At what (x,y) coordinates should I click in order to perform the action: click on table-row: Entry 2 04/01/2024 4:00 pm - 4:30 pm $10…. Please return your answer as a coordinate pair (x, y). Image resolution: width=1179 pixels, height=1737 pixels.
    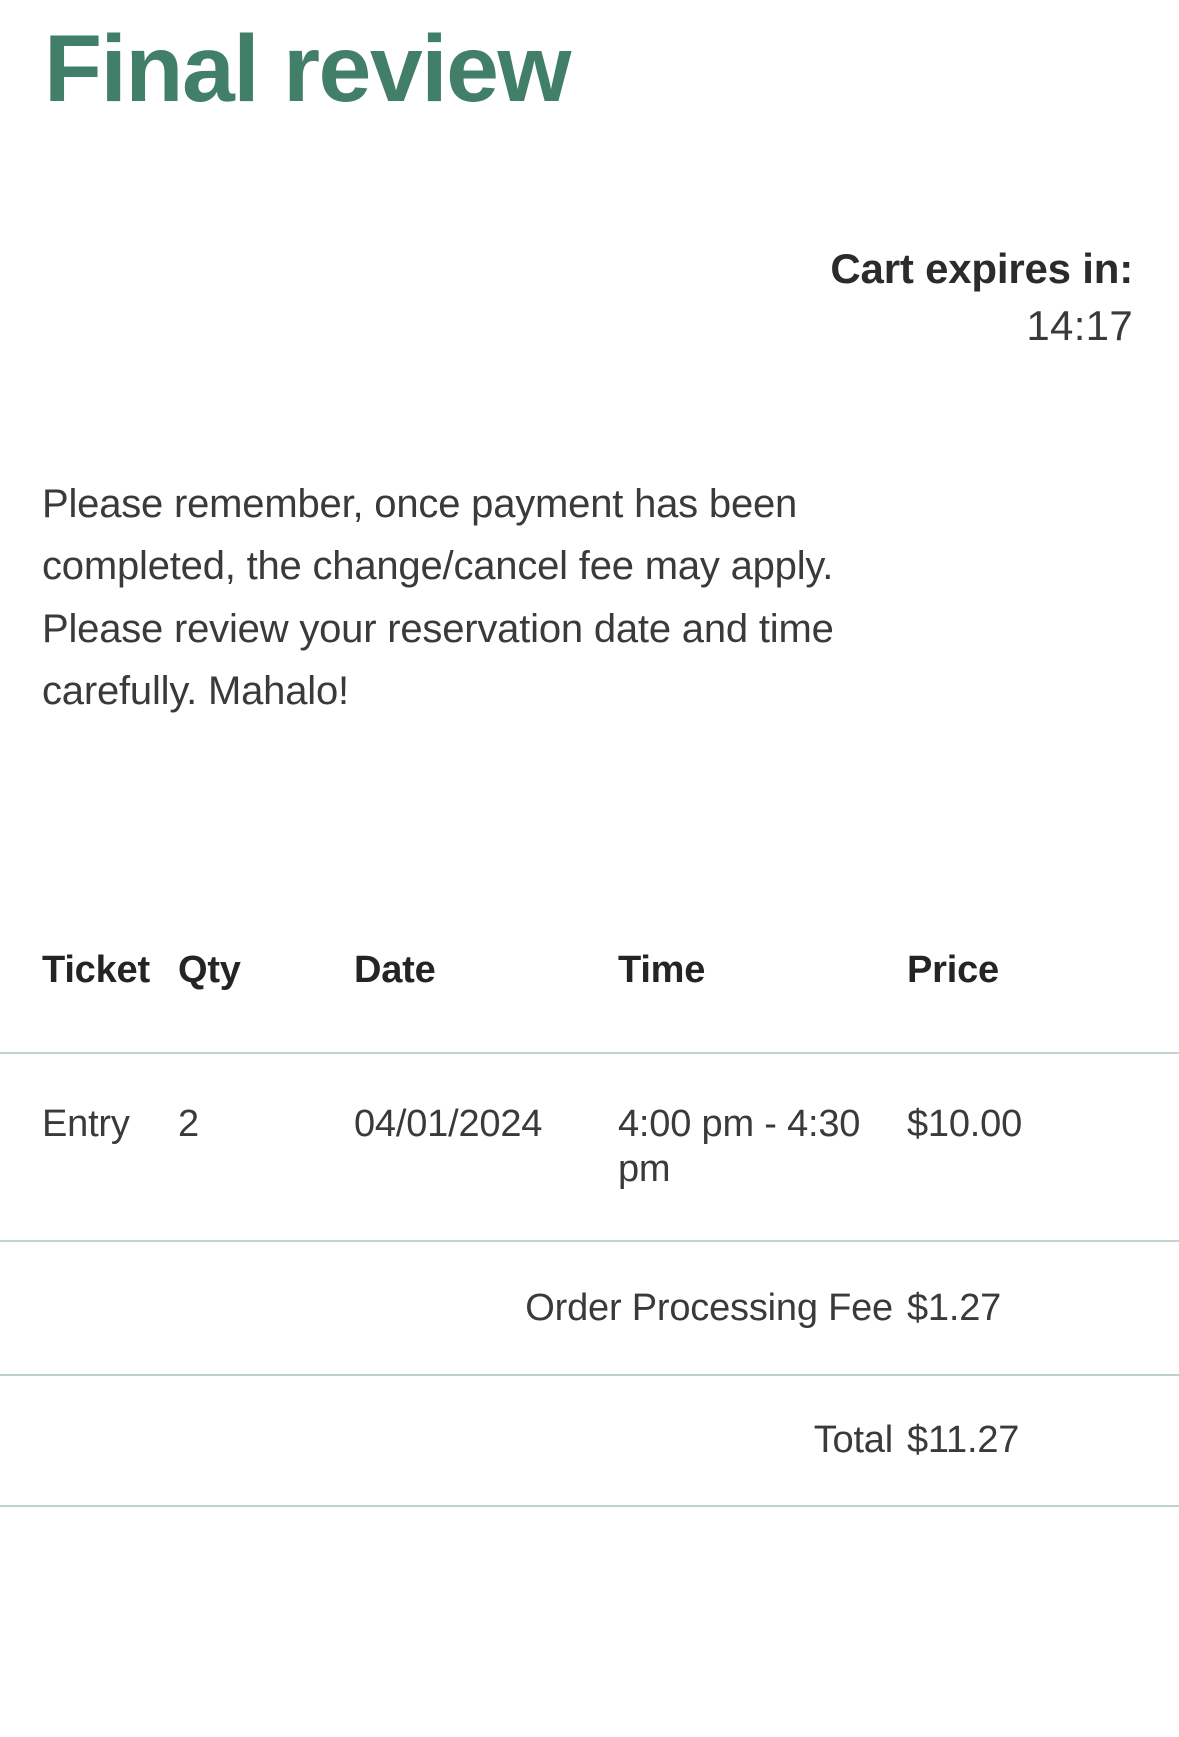
    Looking at the image, I should click on (589, 1147).